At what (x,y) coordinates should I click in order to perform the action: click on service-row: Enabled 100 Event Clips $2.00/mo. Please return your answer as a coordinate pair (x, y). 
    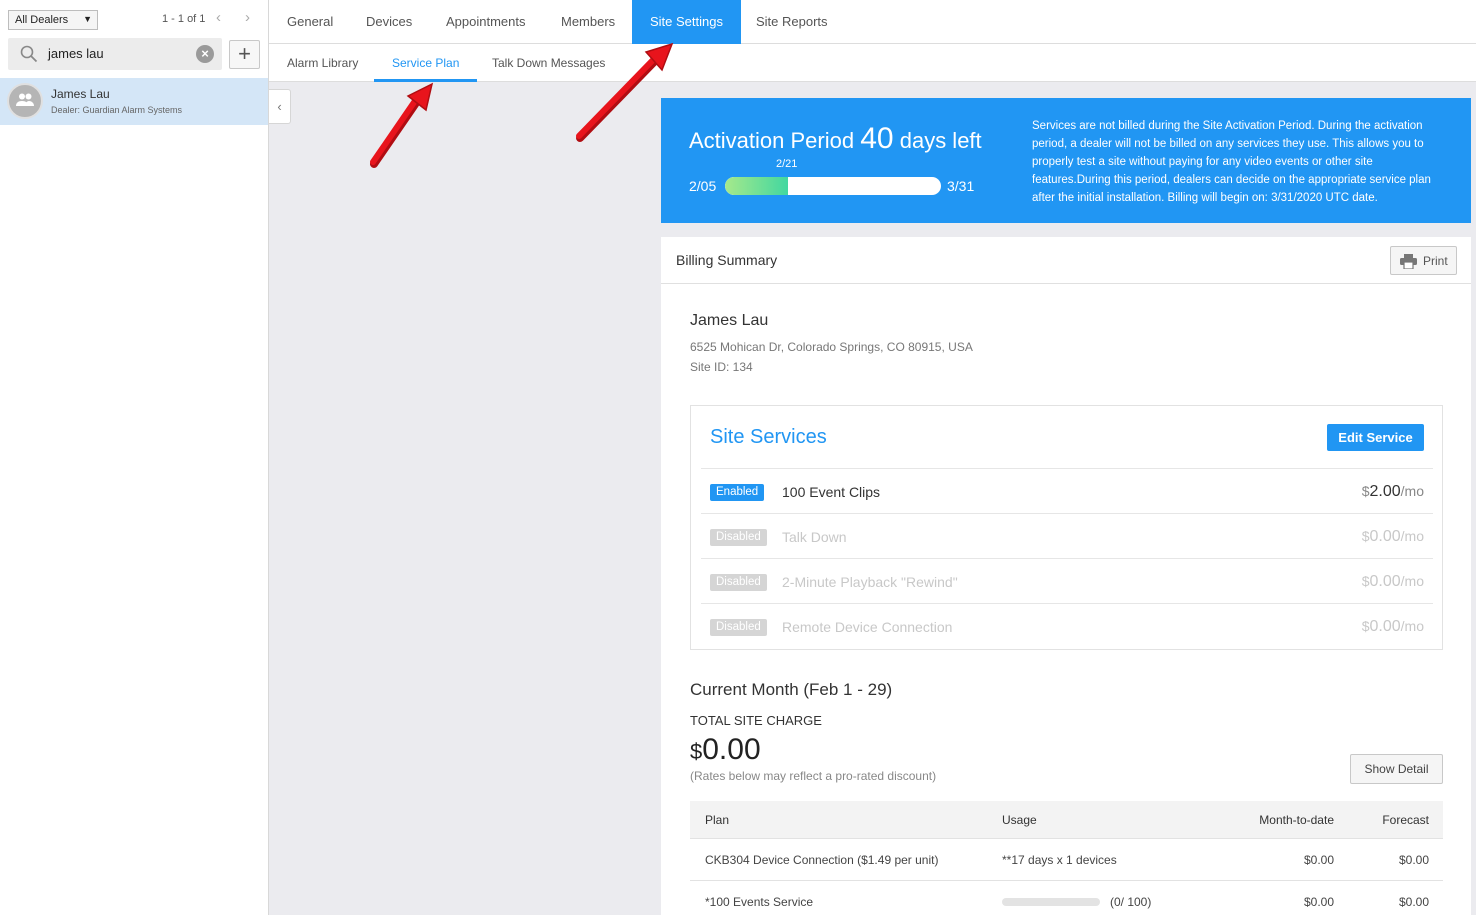
    Looking at the image, I should click on (1067, 490).